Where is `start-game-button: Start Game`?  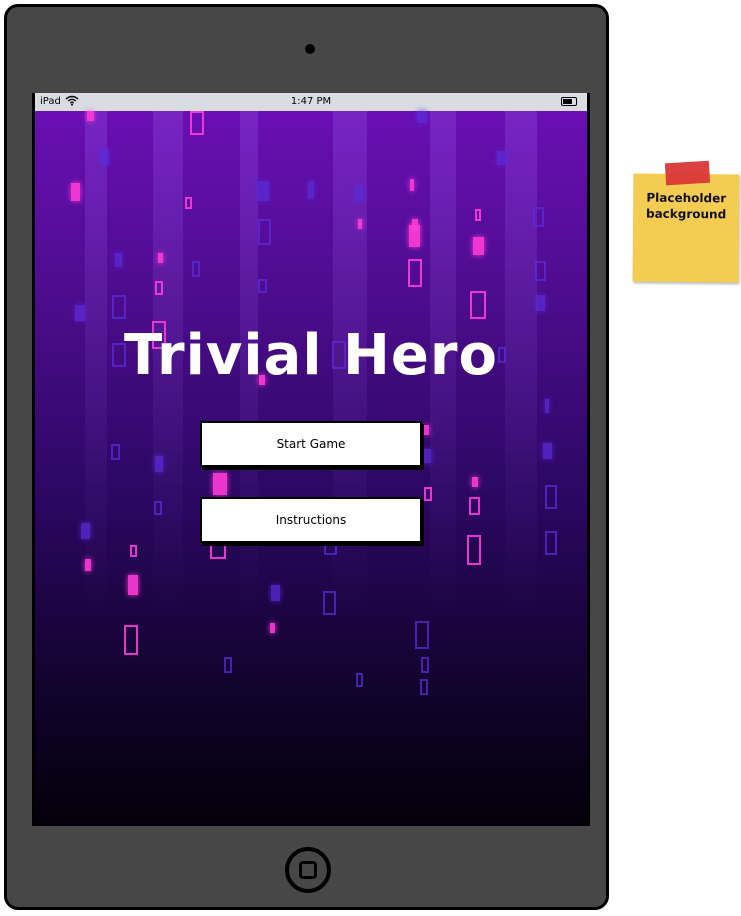 start-game-button: Start Game is located at coordinates (311, 444).